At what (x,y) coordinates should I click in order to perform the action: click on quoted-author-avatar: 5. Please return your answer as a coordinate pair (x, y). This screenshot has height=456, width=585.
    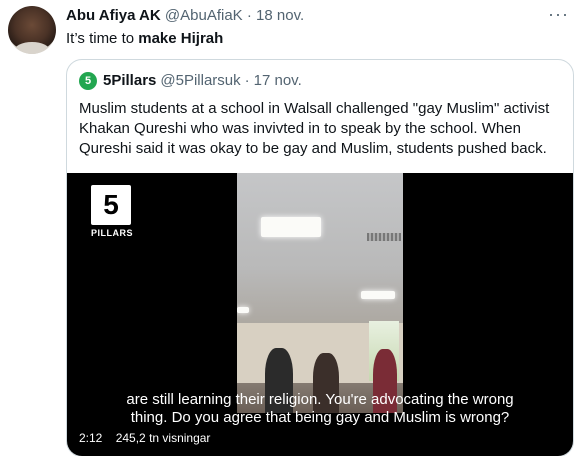
    Looking at the image, I should click on (88, 81).